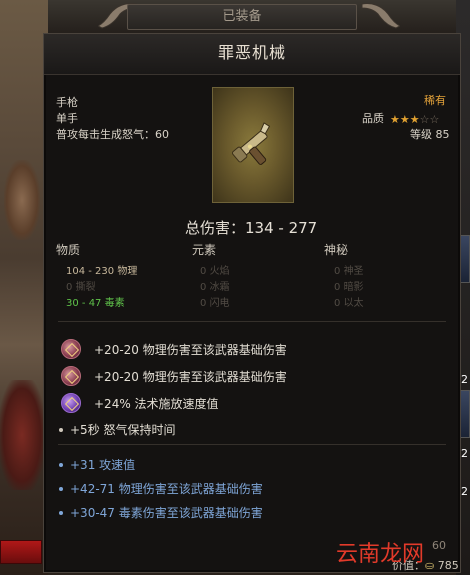 Image resolution: width=470 pixels, height=575 pixels. Describe the element at coordinates (380, 554) in the screenshot. I see `watermark: 云南龙网` at that location.